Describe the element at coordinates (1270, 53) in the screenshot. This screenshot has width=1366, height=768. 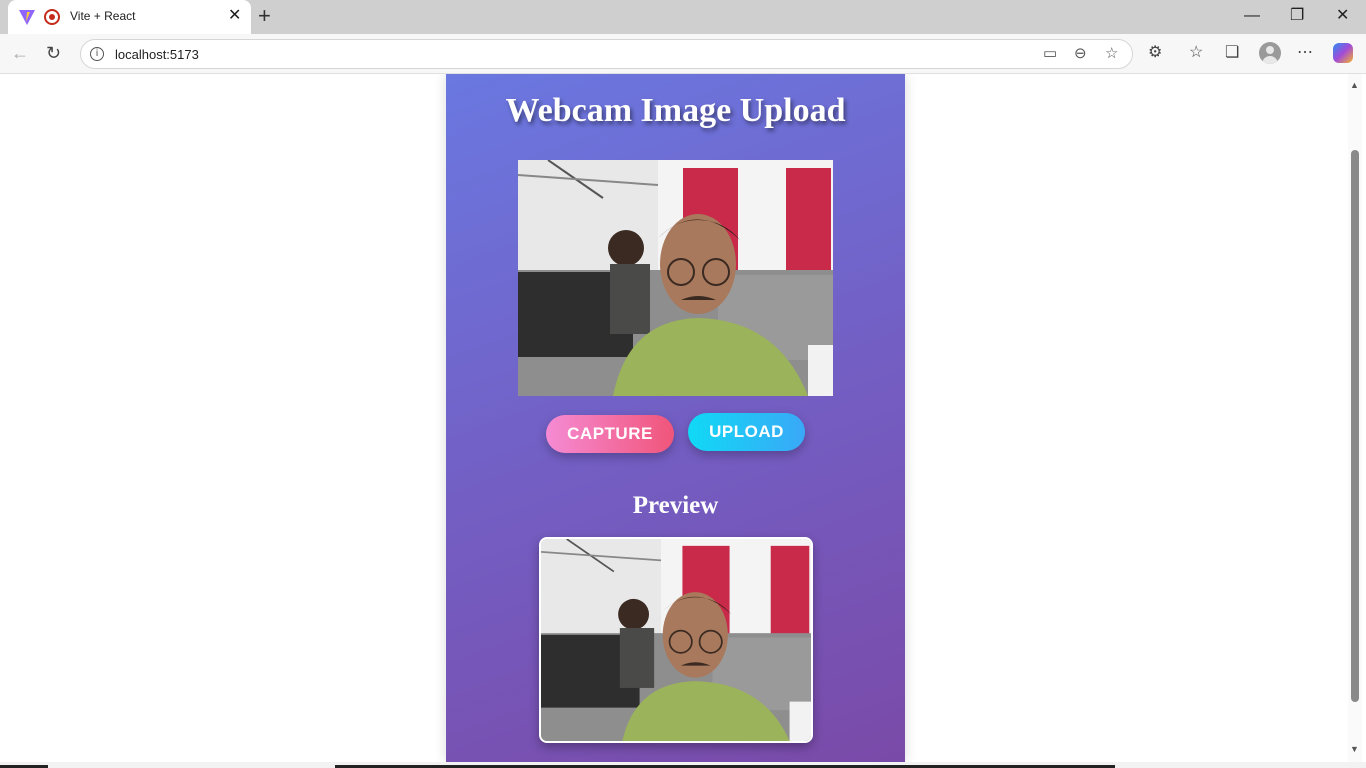
I see `profile-icon` at that location.